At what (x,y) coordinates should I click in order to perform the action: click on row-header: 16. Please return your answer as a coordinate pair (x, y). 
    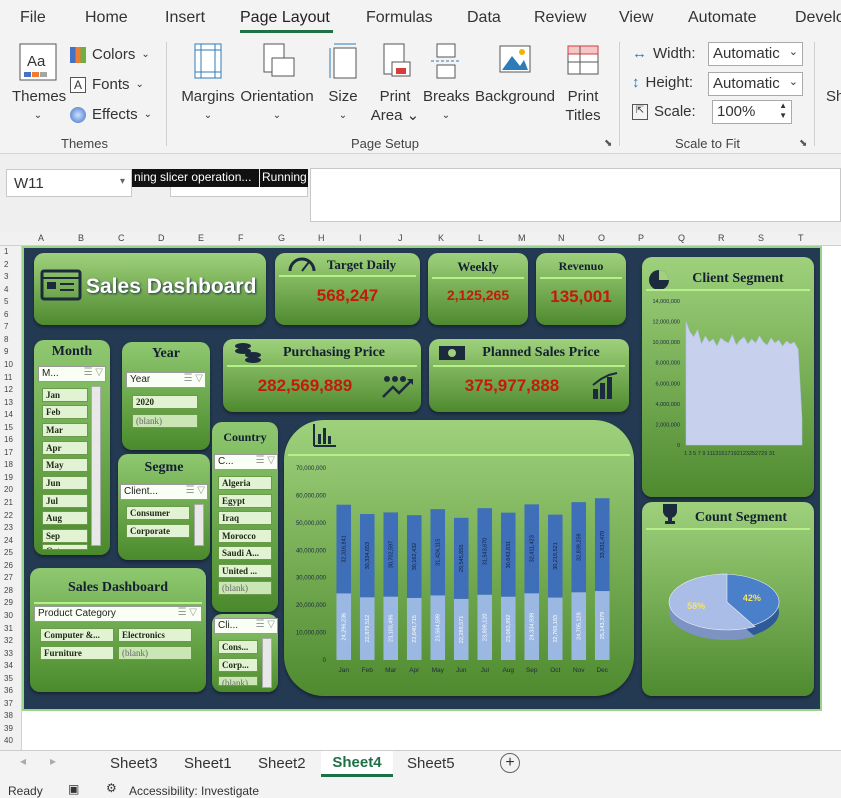
    Looking at the image, I should click on (8, 439).